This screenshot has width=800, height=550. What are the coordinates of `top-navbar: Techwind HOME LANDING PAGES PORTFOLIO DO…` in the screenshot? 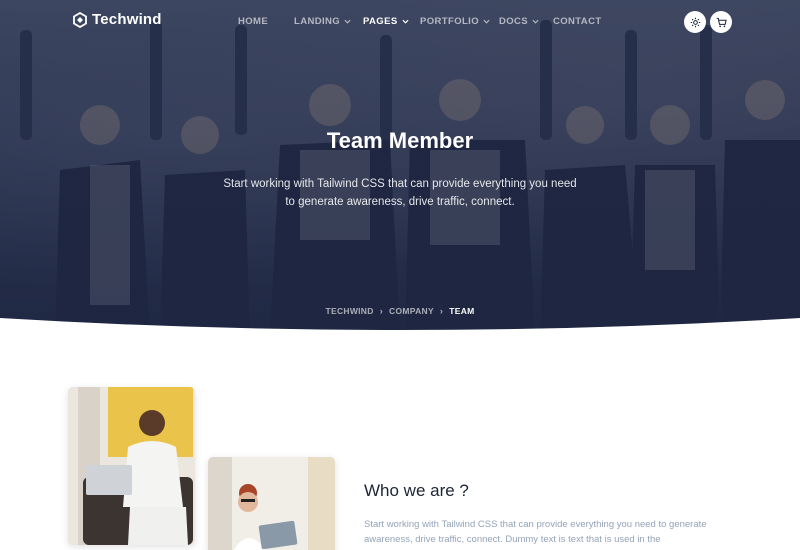 It's located at (400, 22).